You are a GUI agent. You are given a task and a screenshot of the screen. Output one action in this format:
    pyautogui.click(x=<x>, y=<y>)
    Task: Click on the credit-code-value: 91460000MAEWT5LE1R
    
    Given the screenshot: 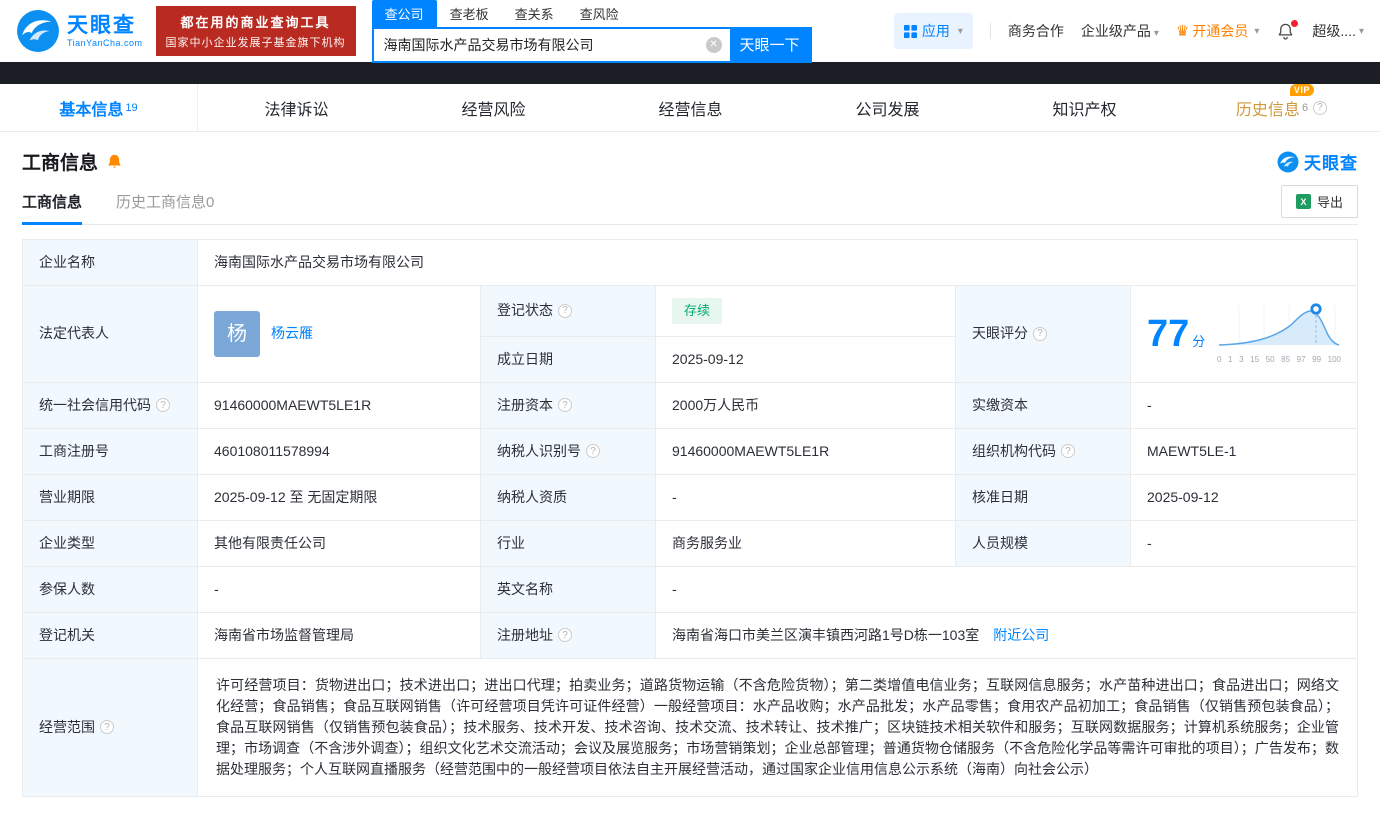 What is the action you would take?
    pyautogui.click(x=339, y=405)
    